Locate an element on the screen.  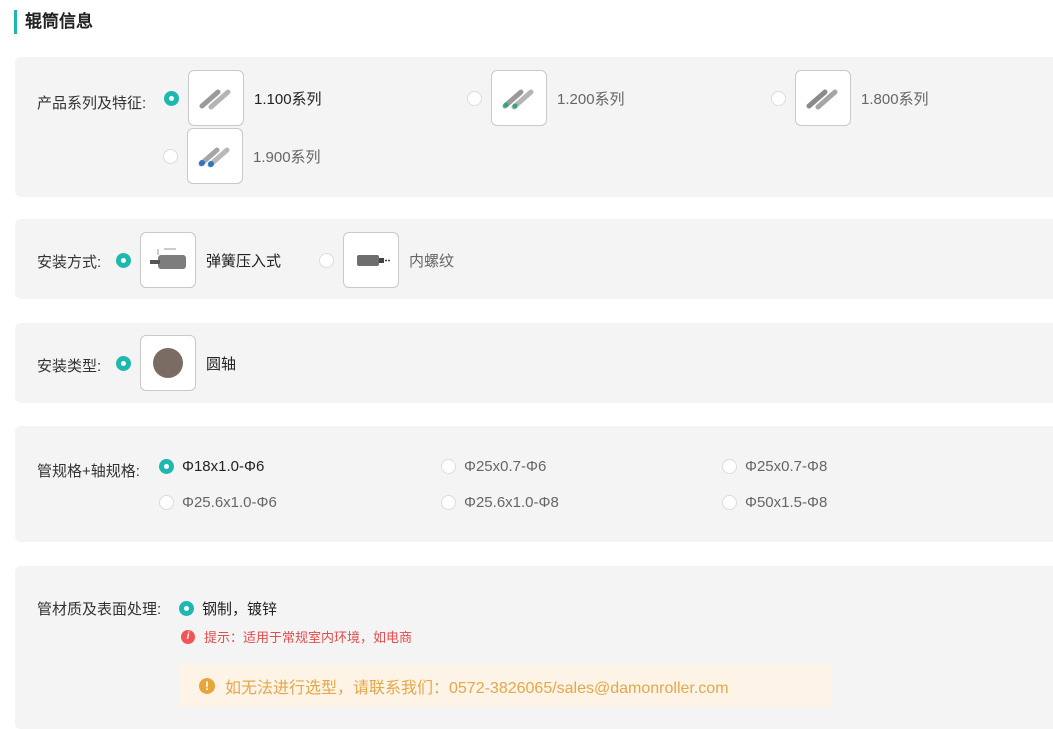
section-title: 辊筒信息 is located at coordinates (53, 22).